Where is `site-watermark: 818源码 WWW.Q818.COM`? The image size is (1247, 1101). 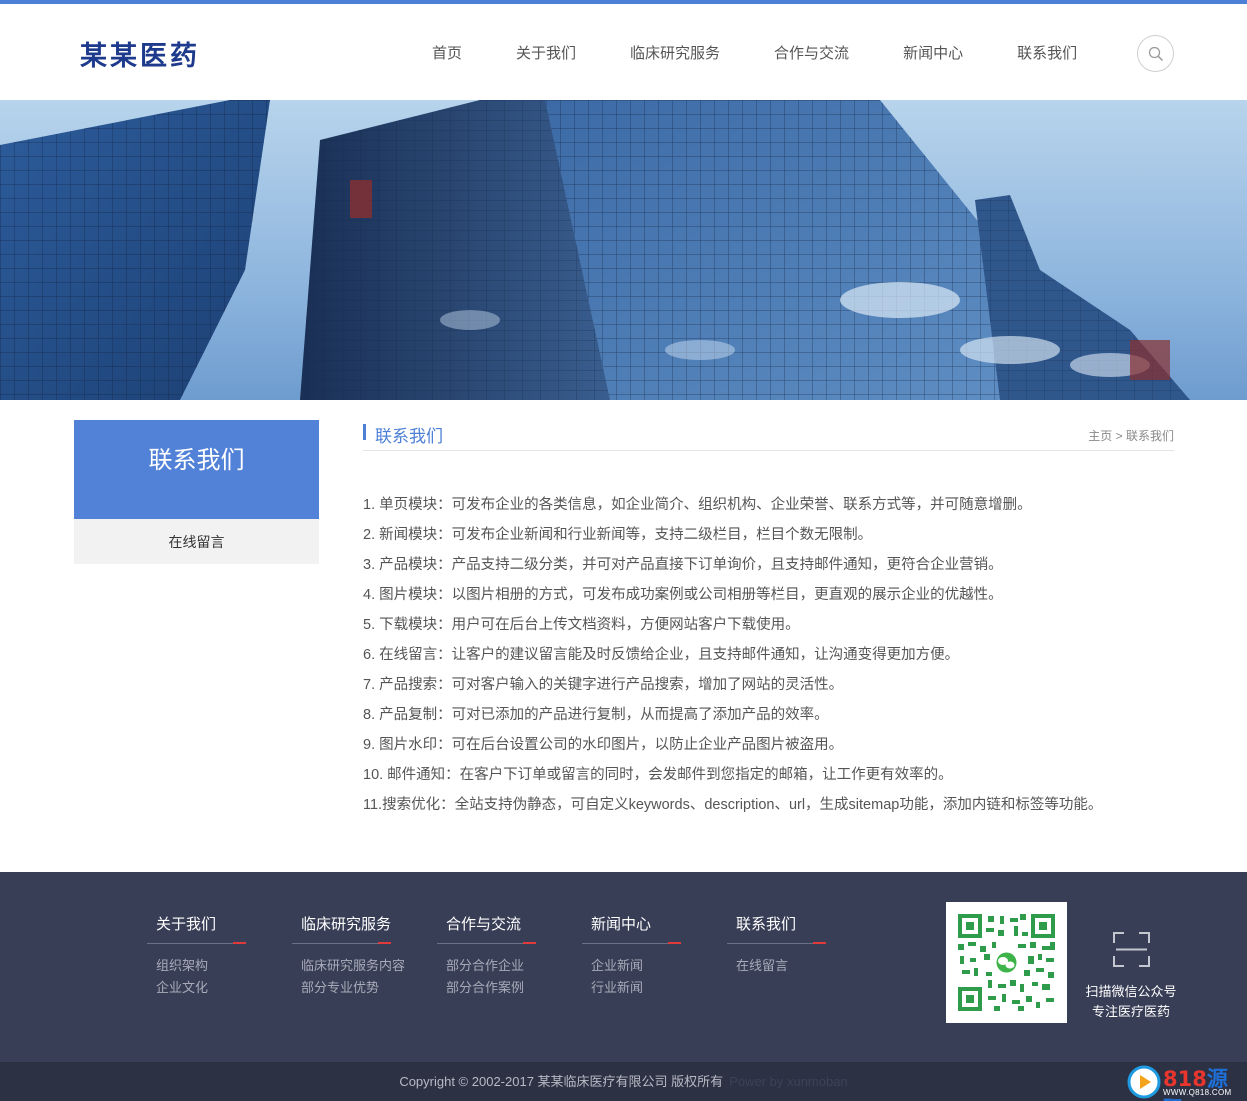 site-watermark: 818源码 WWW.Q818.COM is located at coordinates (1187, 1081).